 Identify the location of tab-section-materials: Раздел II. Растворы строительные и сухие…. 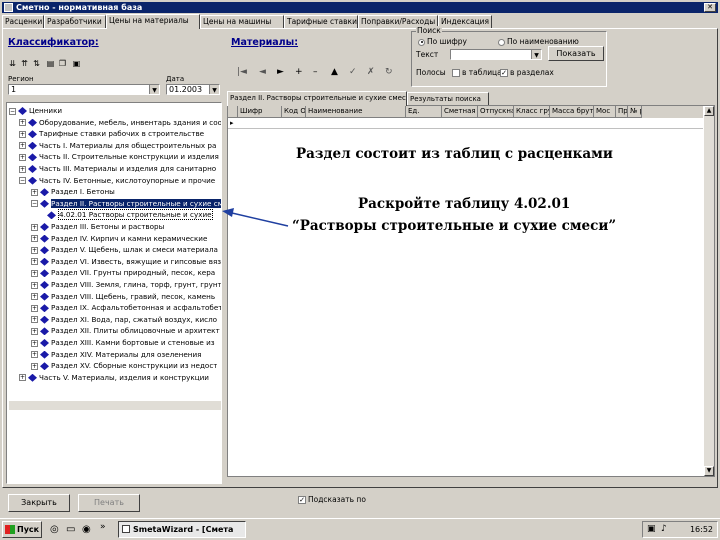
(317, 98).